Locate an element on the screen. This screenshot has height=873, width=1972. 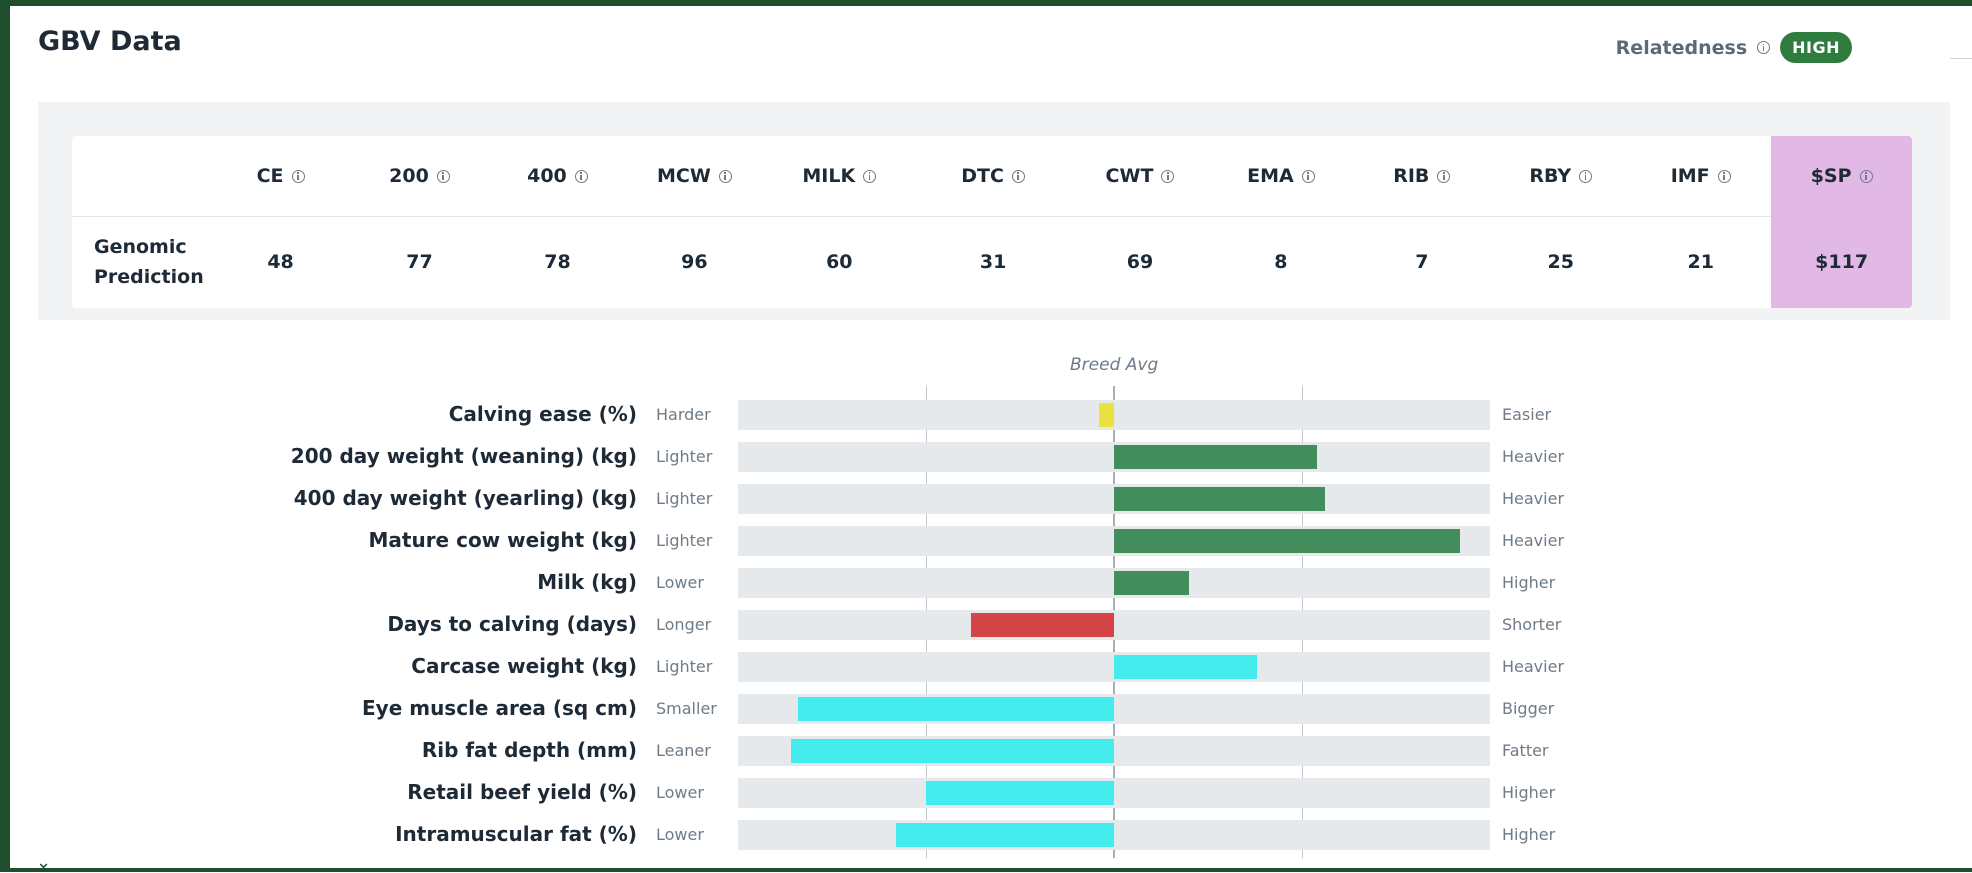
column-header: MILK is located at coordinates (839, 176).